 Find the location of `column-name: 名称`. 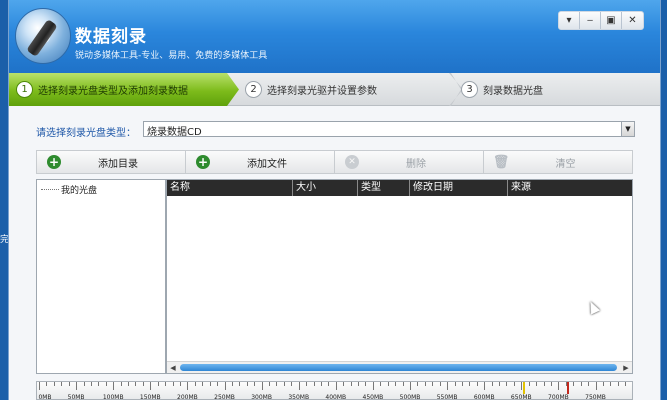

column-name: 名称 is located at coordinates (230, 188).